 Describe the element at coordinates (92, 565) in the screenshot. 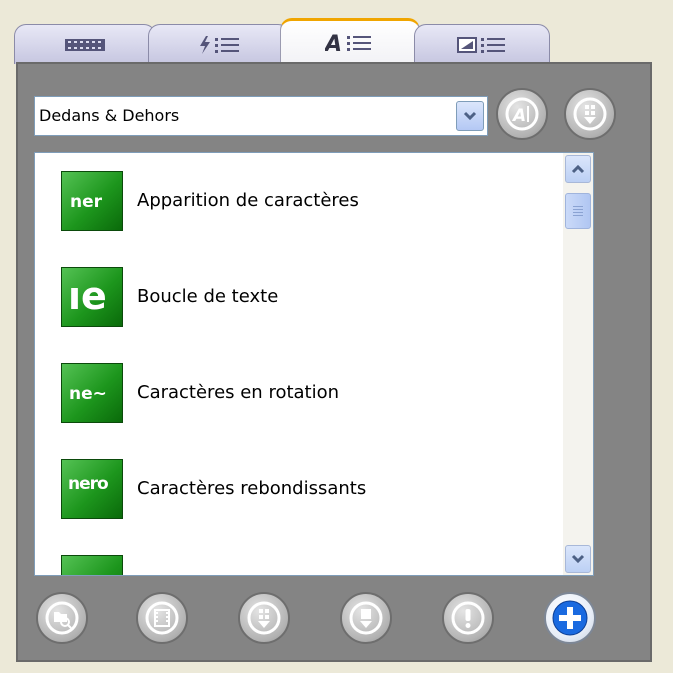

I see `text-effect-icon` at that location.